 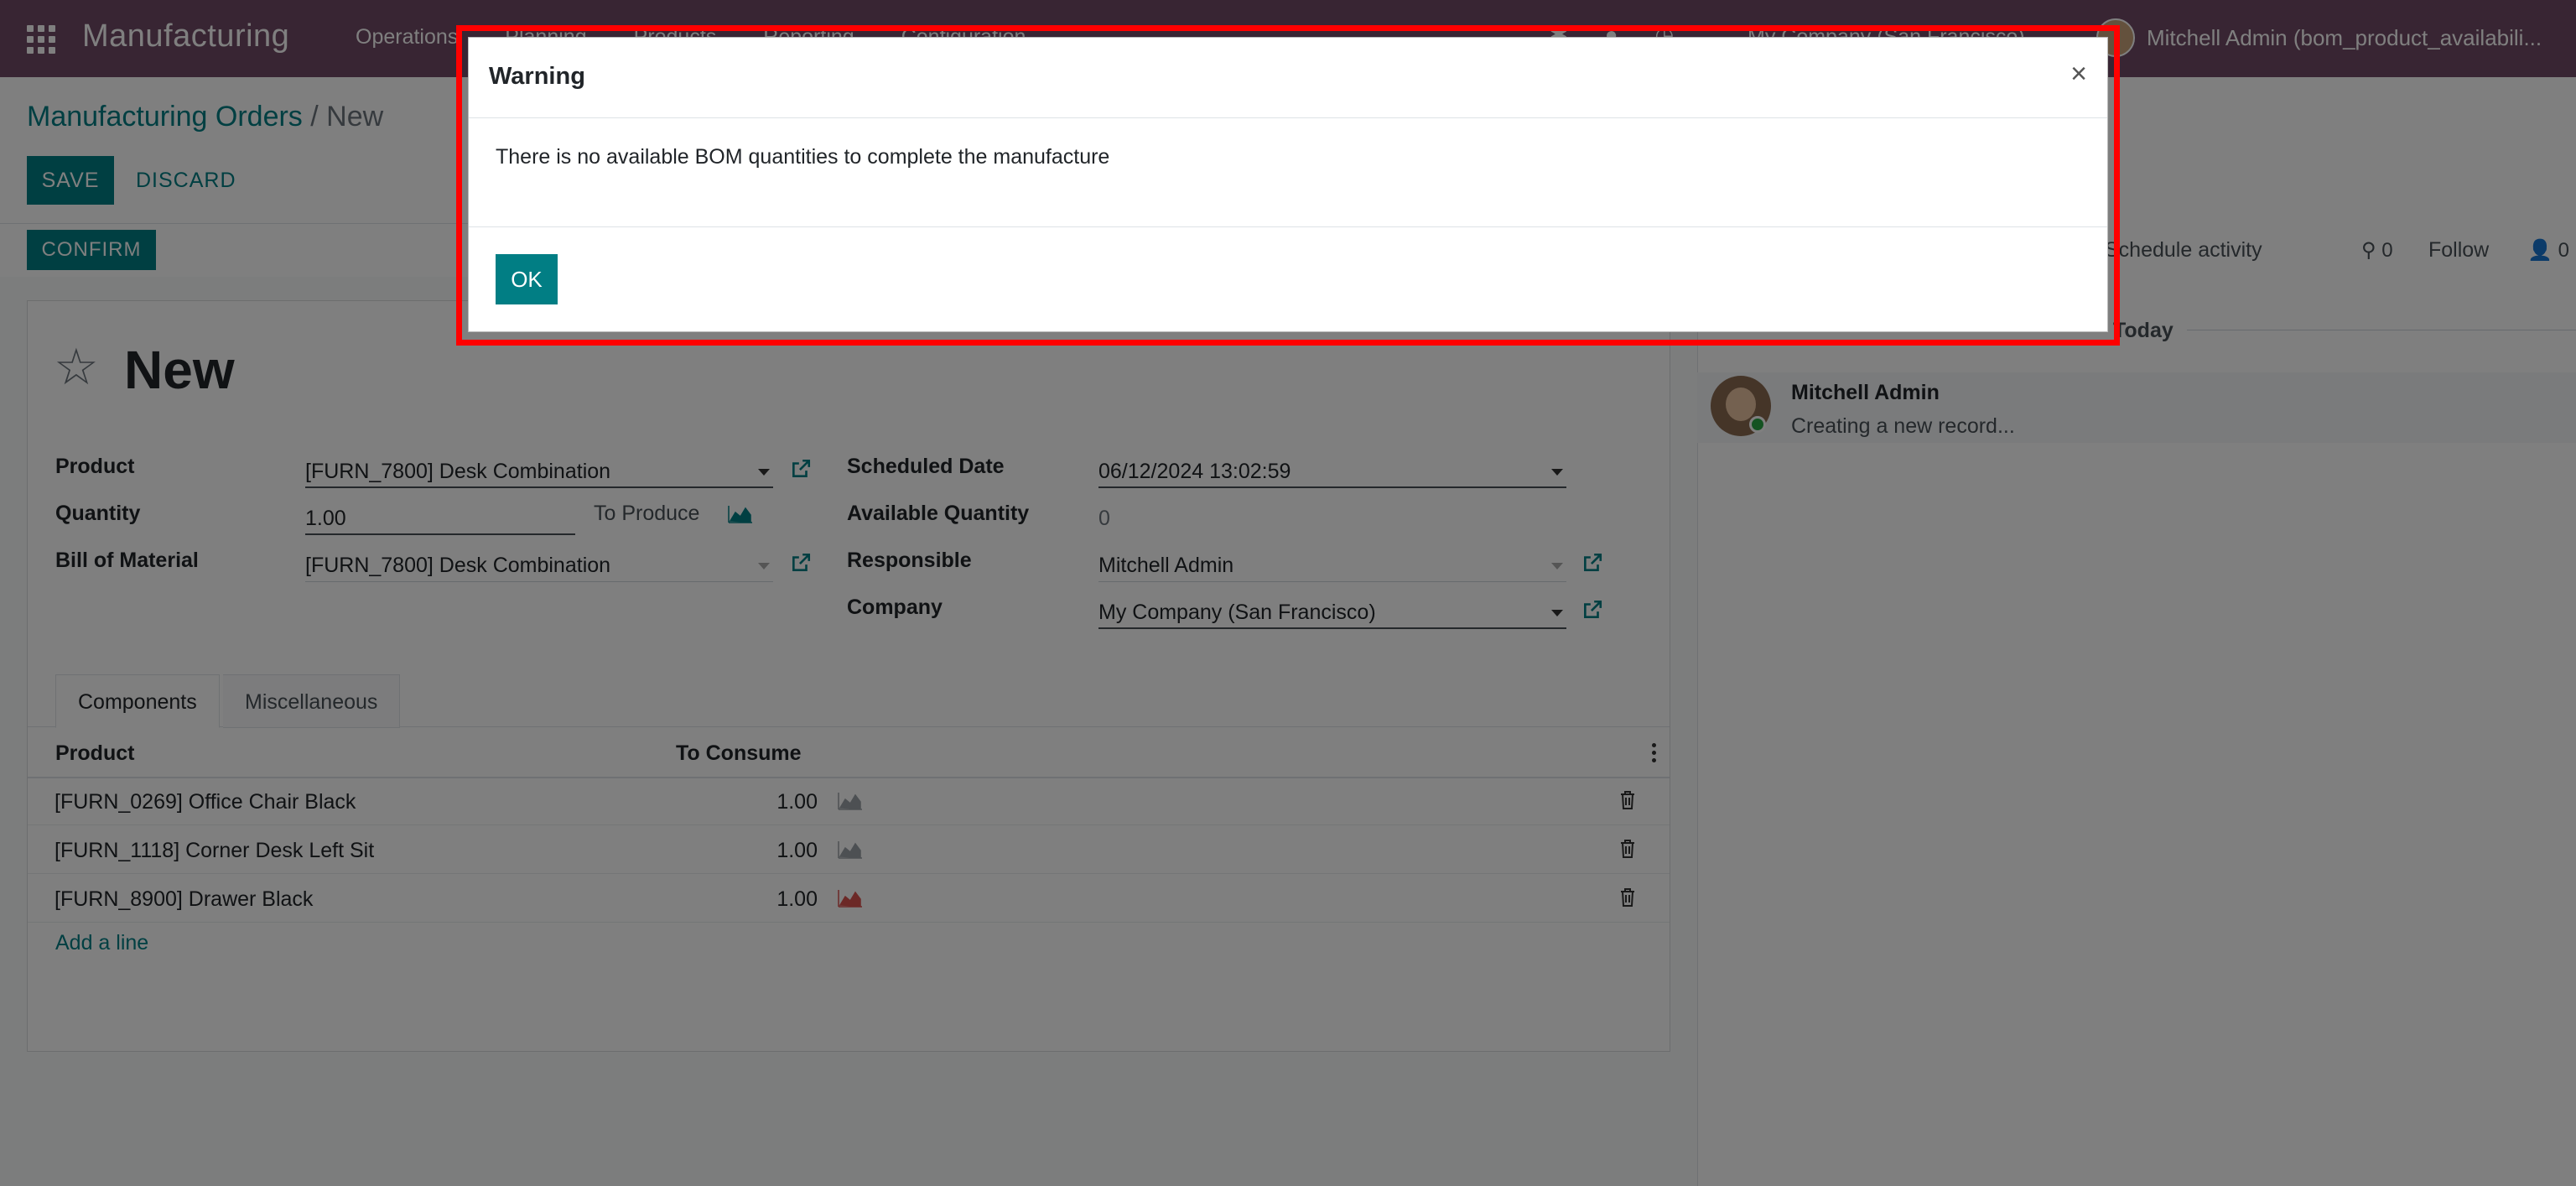 What do you see at coordinates (2078, 74) in the screenshot?
I see `close-icon: ×` at bounding box center [2078, 74].